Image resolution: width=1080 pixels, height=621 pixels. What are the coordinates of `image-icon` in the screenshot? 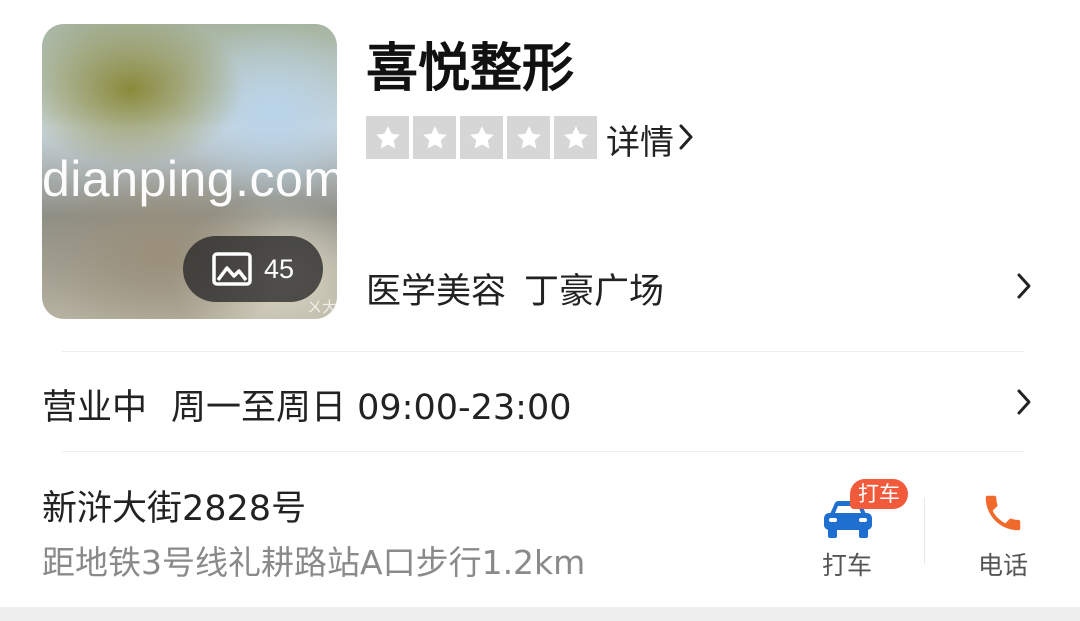 It's located at (232, 269).